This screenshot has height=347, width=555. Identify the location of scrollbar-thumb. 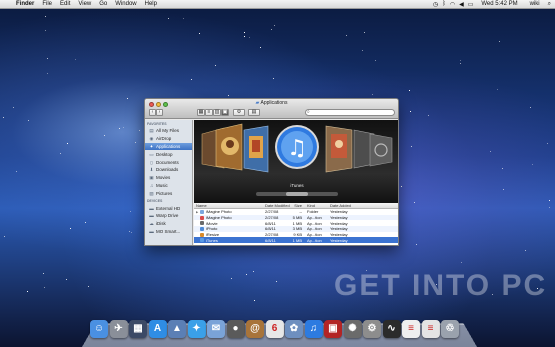
(297, 194).